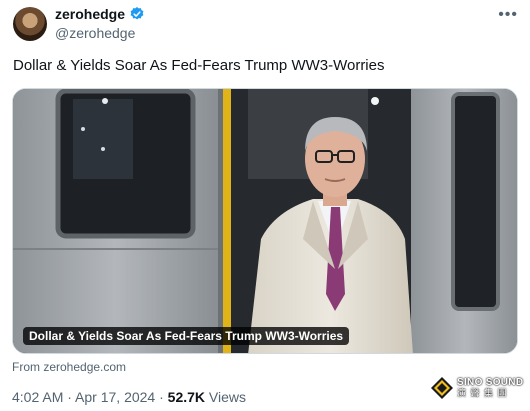 The width and height of the screenshot is (530, 411). I want to click on author-name-row: zerohedge, so click(100, 14).